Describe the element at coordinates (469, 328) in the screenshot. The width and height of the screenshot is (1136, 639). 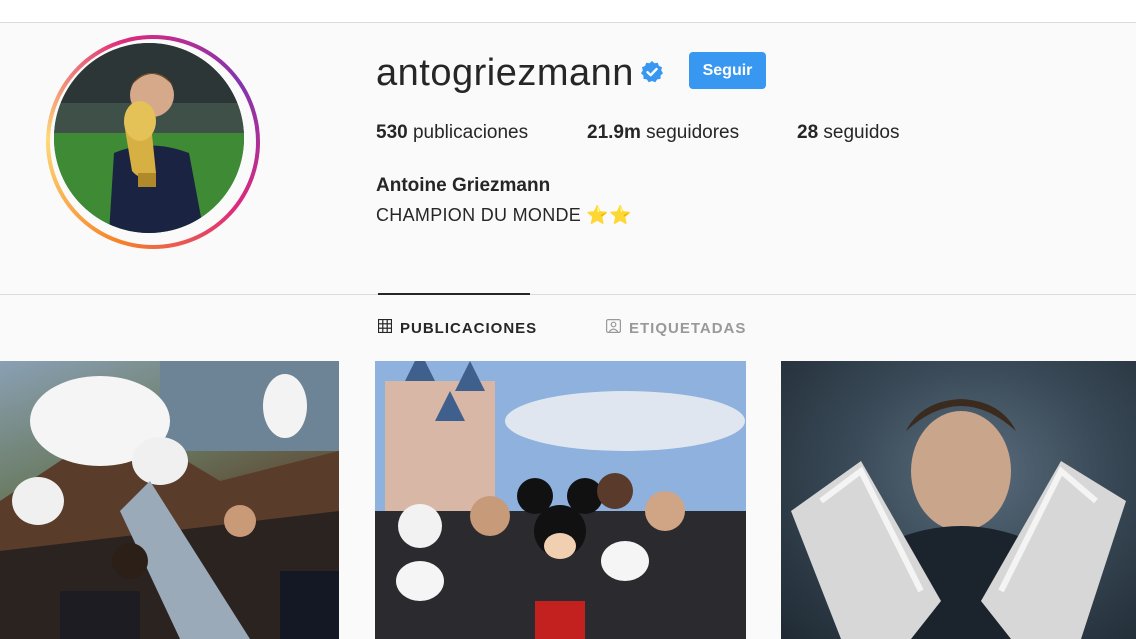
I see `tab-posts-label: PUBLICACIONES` at that location.